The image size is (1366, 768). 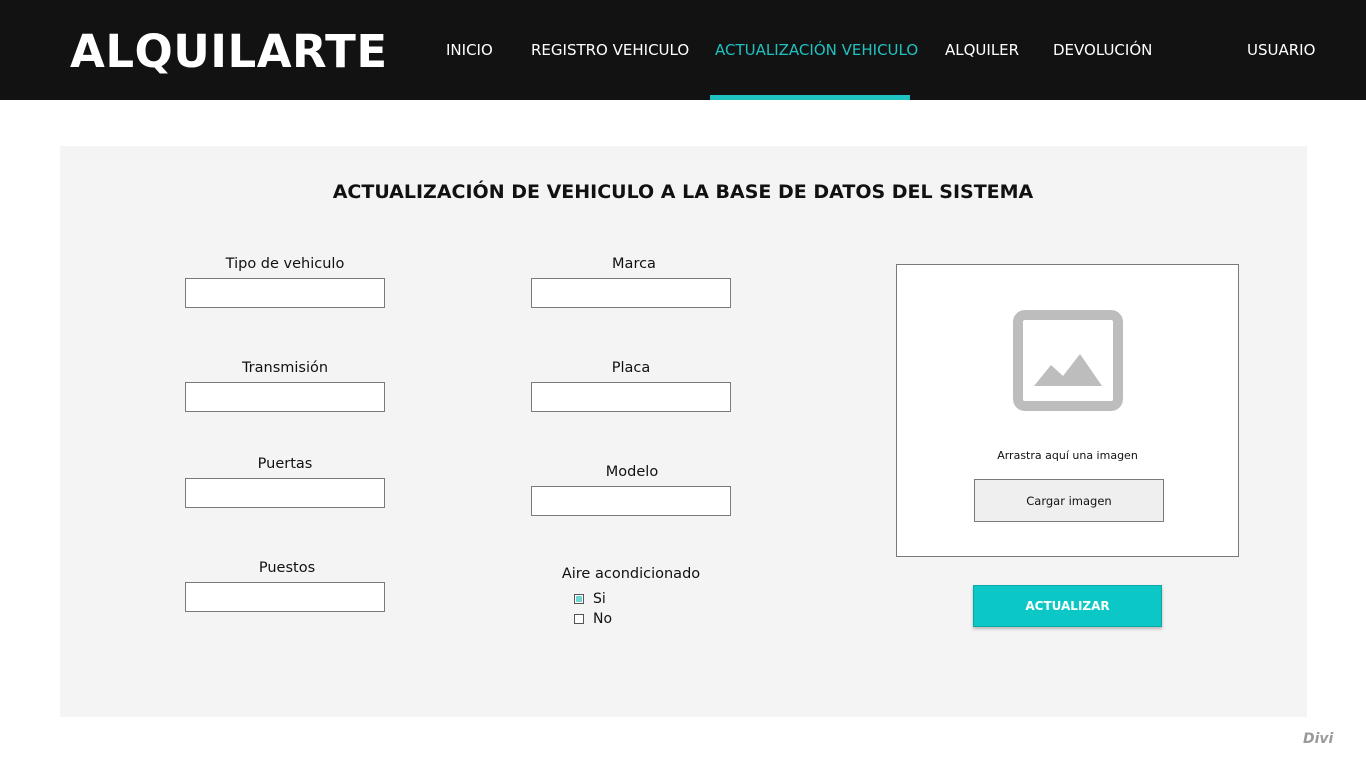 What do you see at coordinates (1067, 606) in the screenshot?
I see `actualizar-button: ACTUALIZAR` at bounding box center [1067, 606].